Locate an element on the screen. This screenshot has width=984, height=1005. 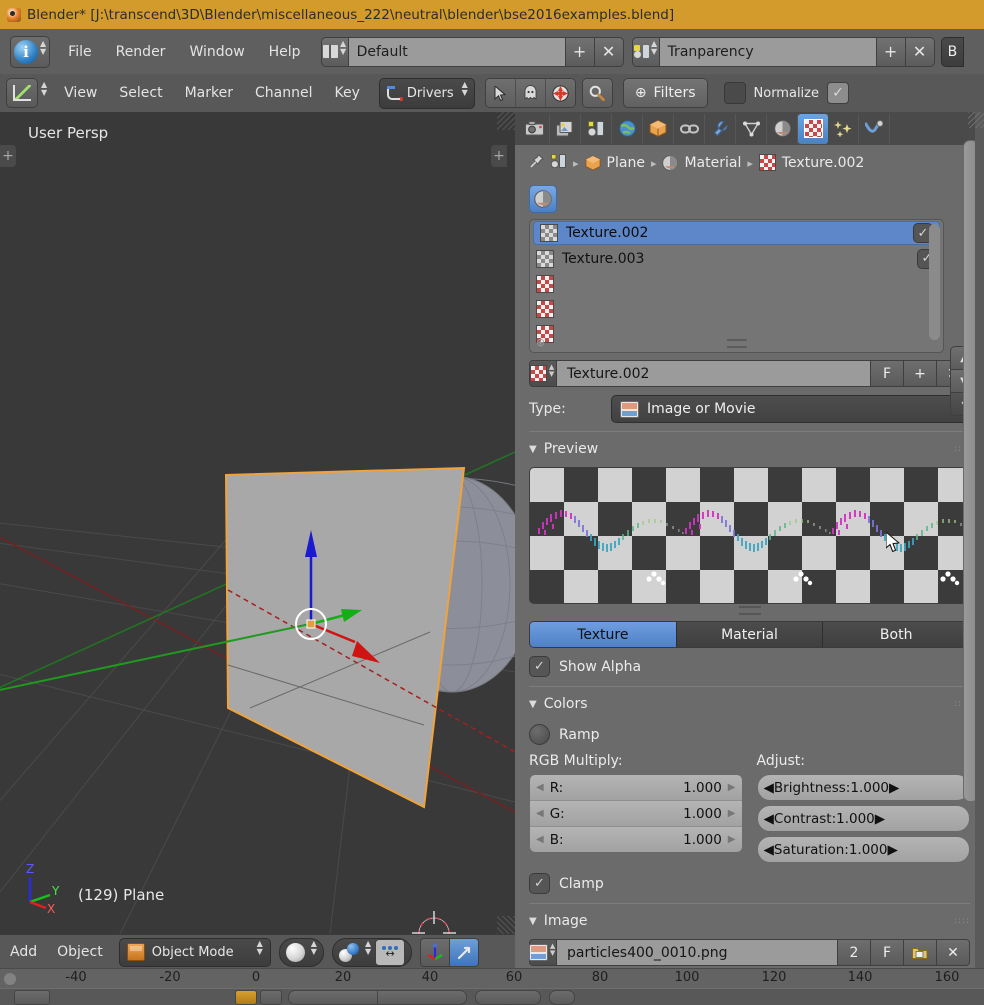
menu-render: Render is located at coordinates (141, 52).